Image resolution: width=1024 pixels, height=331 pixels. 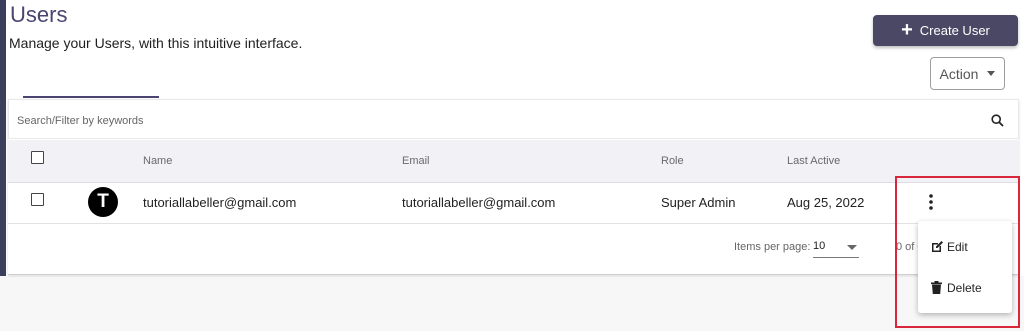 I want to click on action-dropdown-button: Action, so click(x=967, y=73).